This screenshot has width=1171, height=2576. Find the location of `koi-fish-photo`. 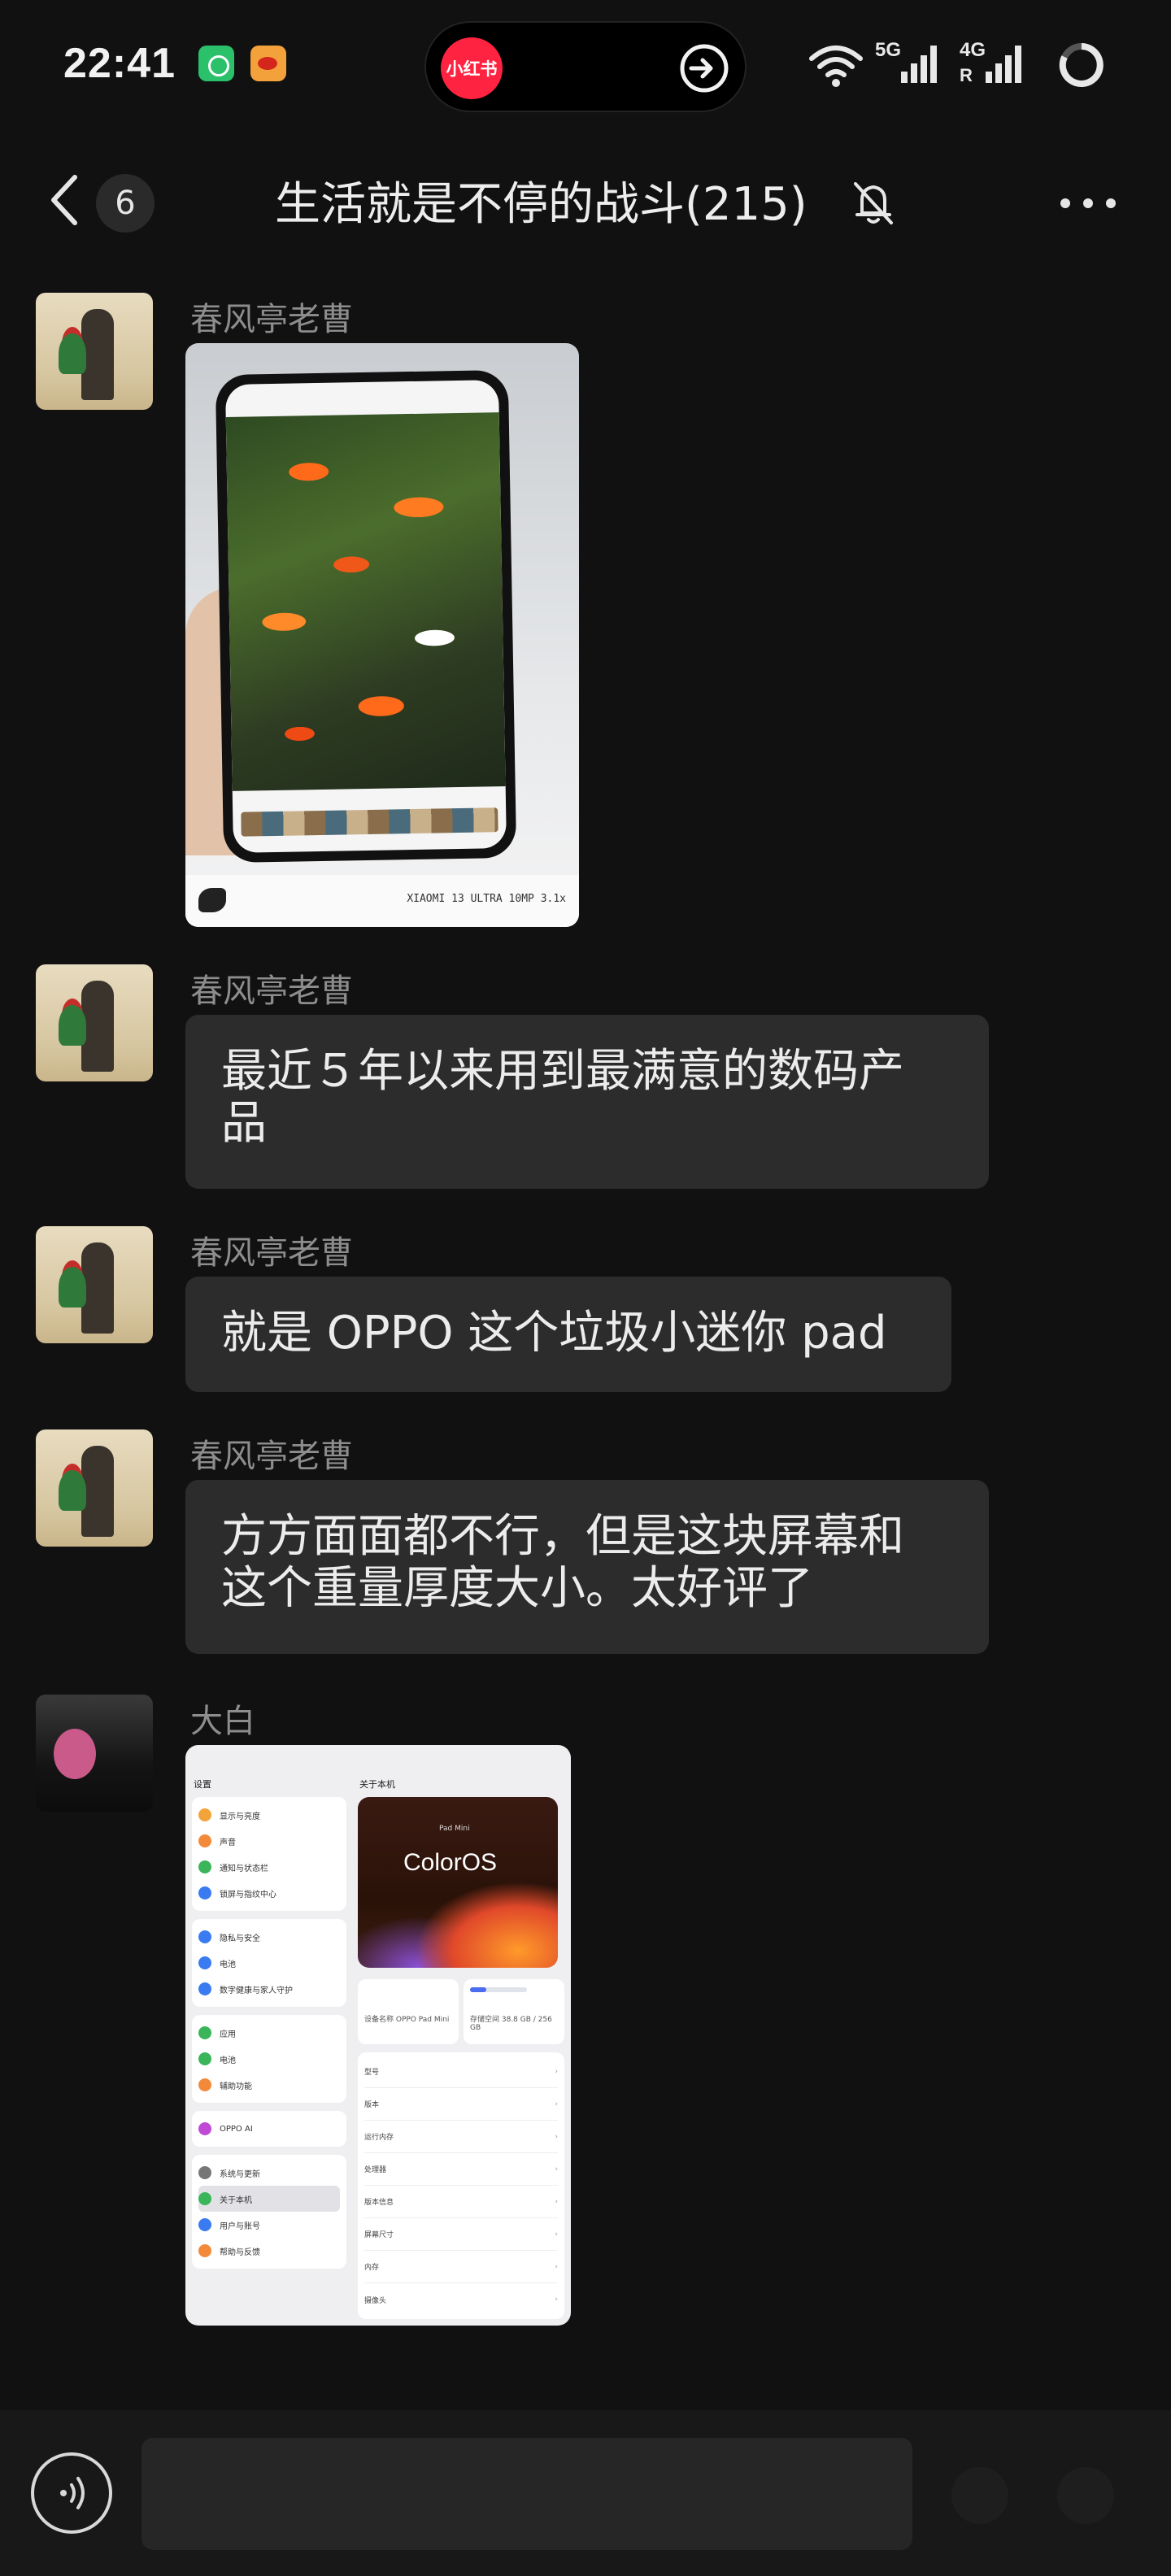

koi-fish-photo is located at coordinates (366, 602).